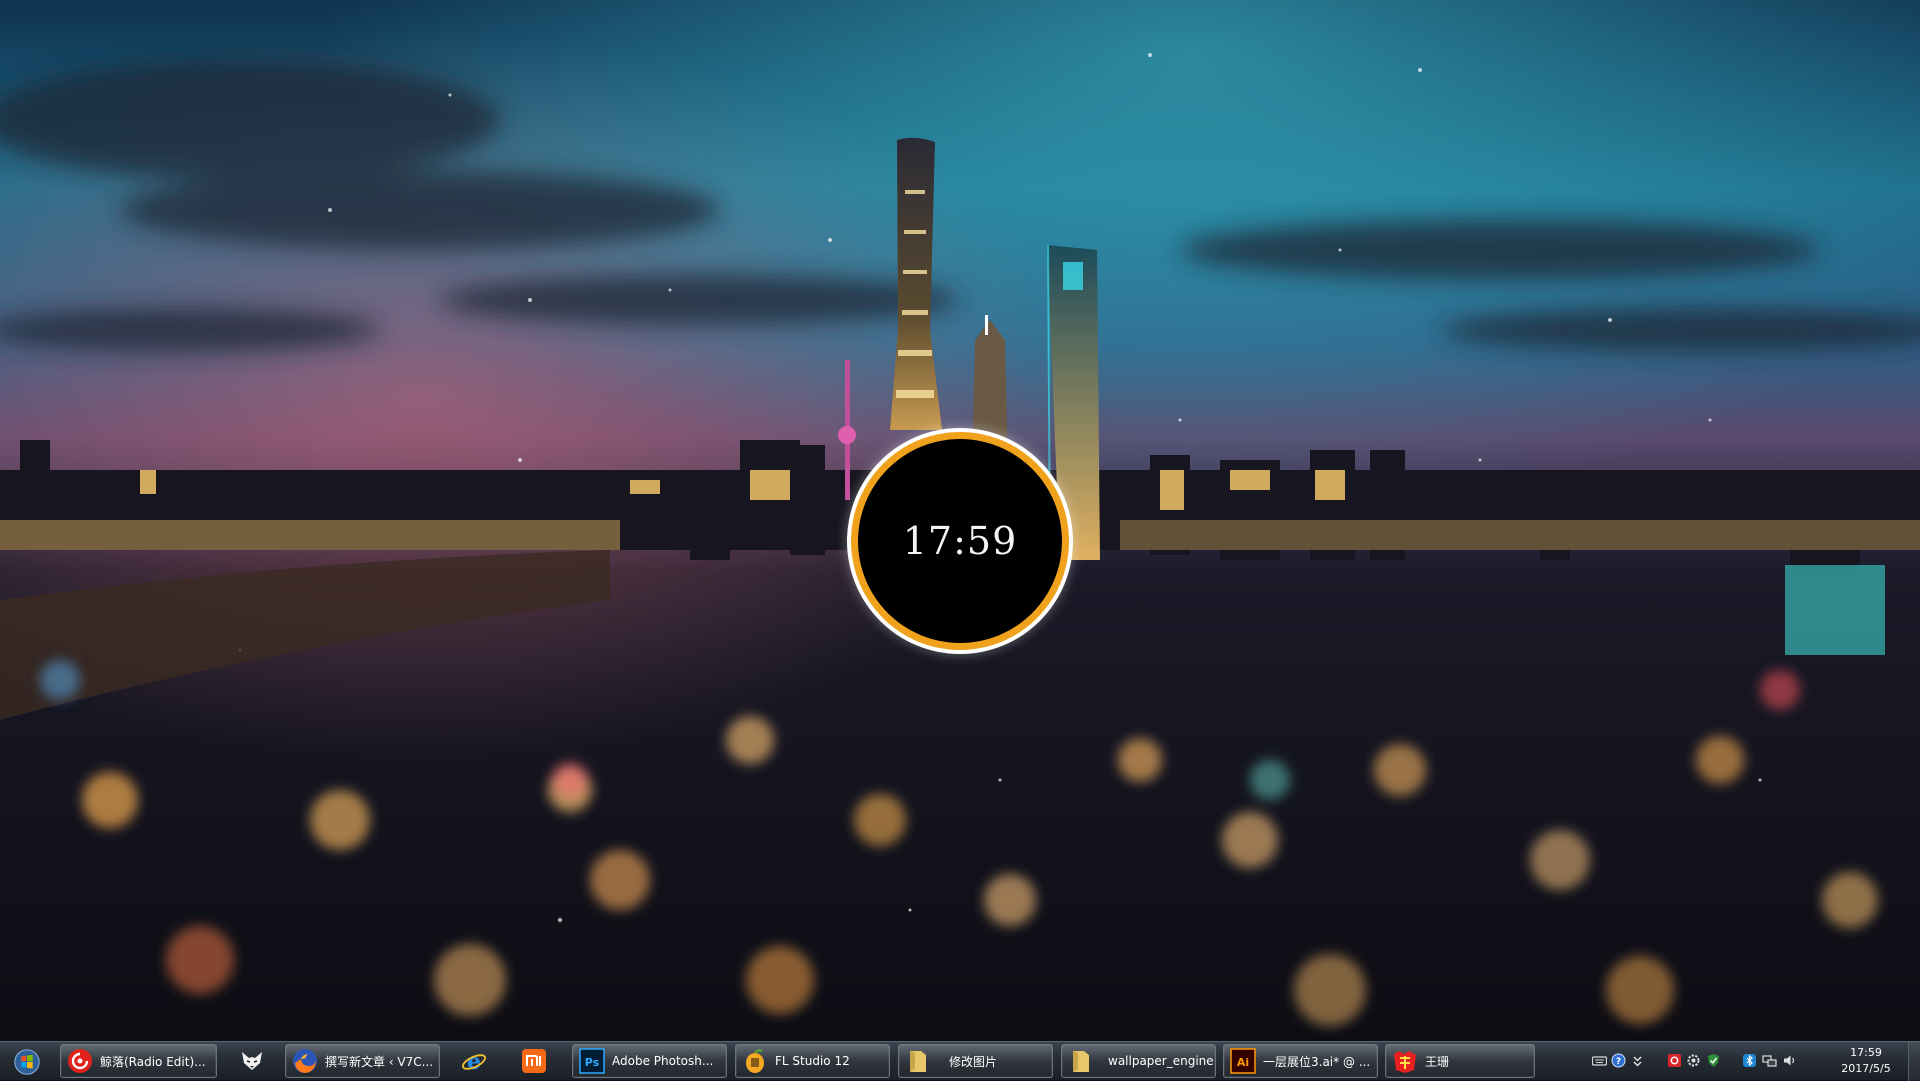 The height and width of the screenshot is (1081, 1920). What do you see at coordinates (1866, 1052) in the screenshot?
I see `tray-time: 17:59` at bounding box center [1866, 1052].